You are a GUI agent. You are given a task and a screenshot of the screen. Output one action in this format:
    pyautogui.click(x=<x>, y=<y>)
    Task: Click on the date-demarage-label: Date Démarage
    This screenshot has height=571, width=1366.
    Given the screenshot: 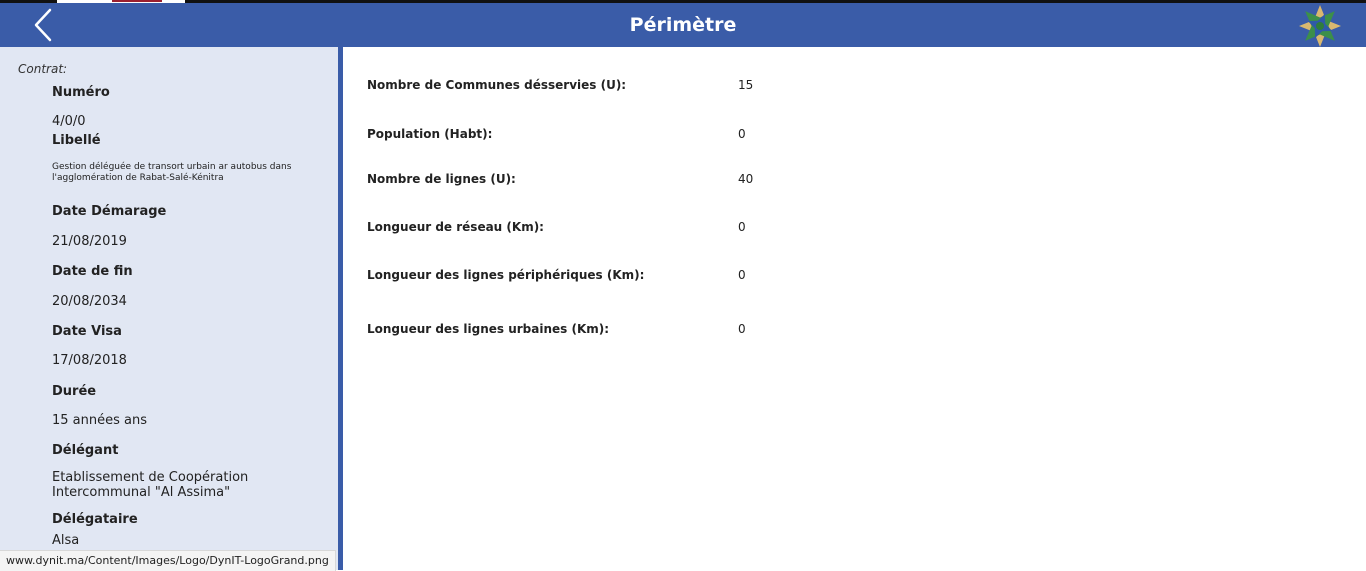 What is the action you would take?
    pyautogui.click(x=109, y=211)
    